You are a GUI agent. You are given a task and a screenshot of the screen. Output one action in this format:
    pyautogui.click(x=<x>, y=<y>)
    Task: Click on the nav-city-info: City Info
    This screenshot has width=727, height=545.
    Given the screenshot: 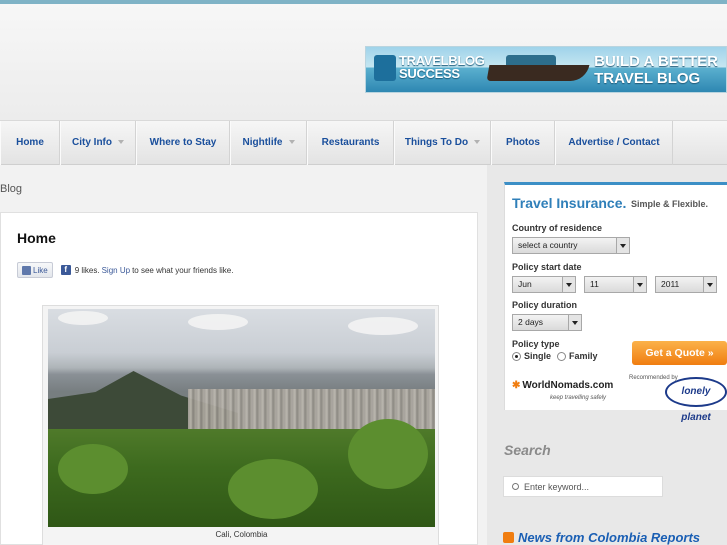 What is the action you would take?
    pyautogui.click(x=98, y=143)
    